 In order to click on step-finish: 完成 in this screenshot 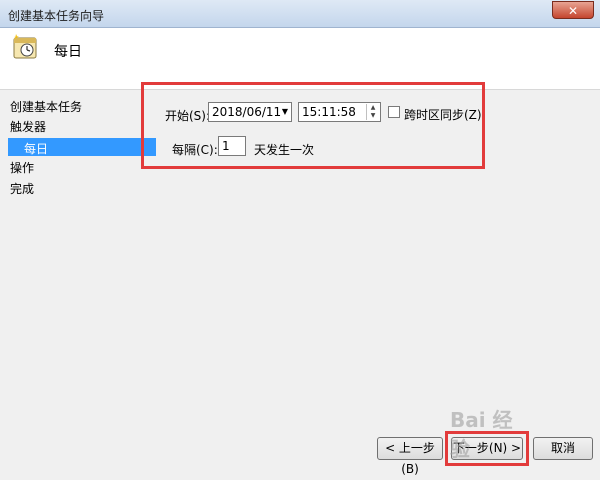, I will do `click(22, 189)`.